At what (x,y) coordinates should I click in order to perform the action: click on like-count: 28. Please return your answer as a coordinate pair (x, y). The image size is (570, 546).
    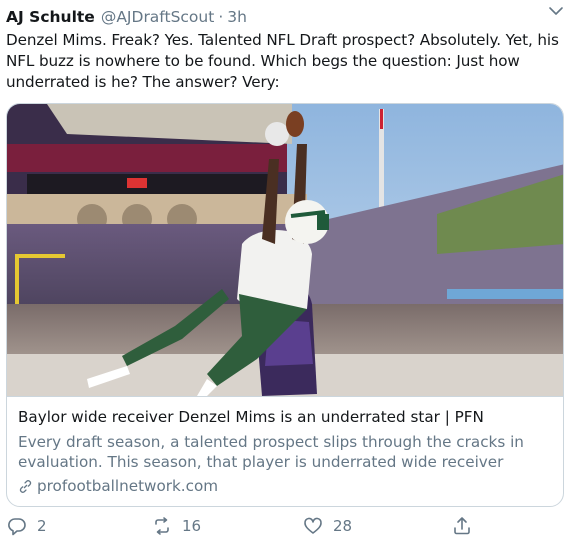
    Looking at the image, I should click on (343, 526).